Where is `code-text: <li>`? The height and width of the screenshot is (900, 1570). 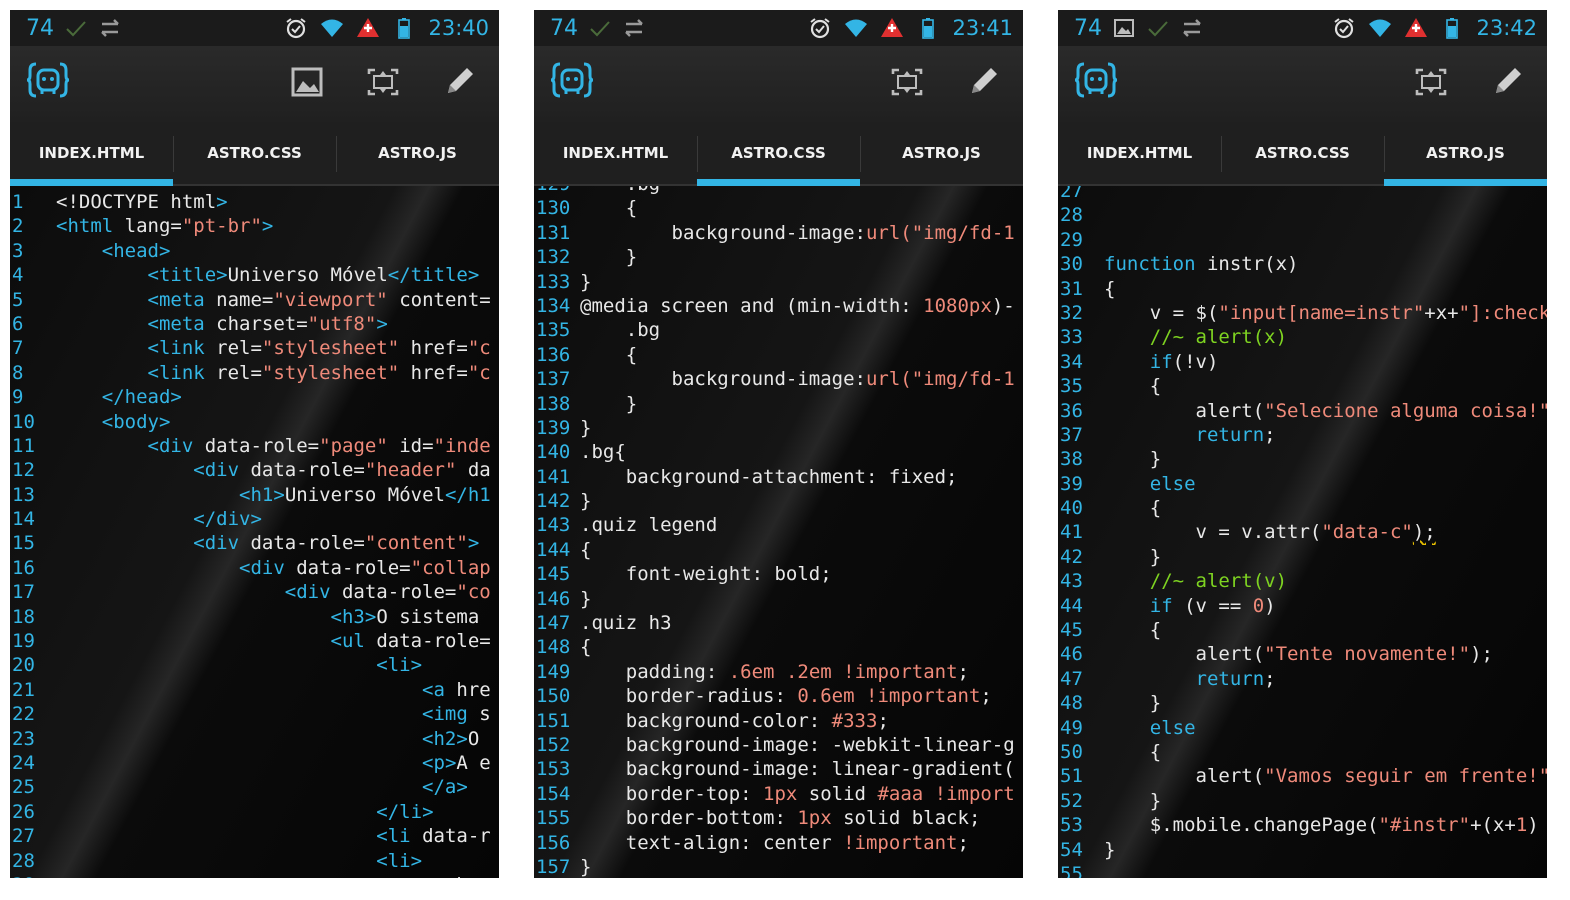 code-text: <li> is located at coordinates (399, 665).